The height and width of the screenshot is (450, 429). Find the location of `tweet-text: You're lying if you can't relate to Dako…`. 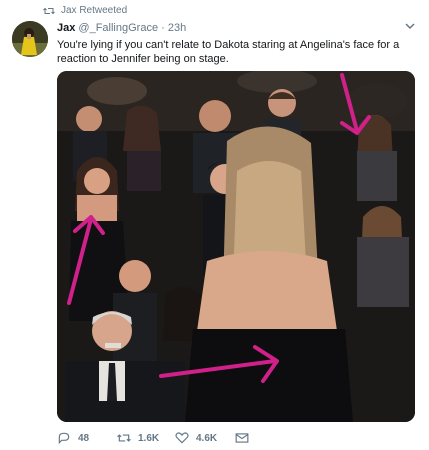

tweet-text: You're lying if you can't relate to Dako… is located at coordinates (228, 52).